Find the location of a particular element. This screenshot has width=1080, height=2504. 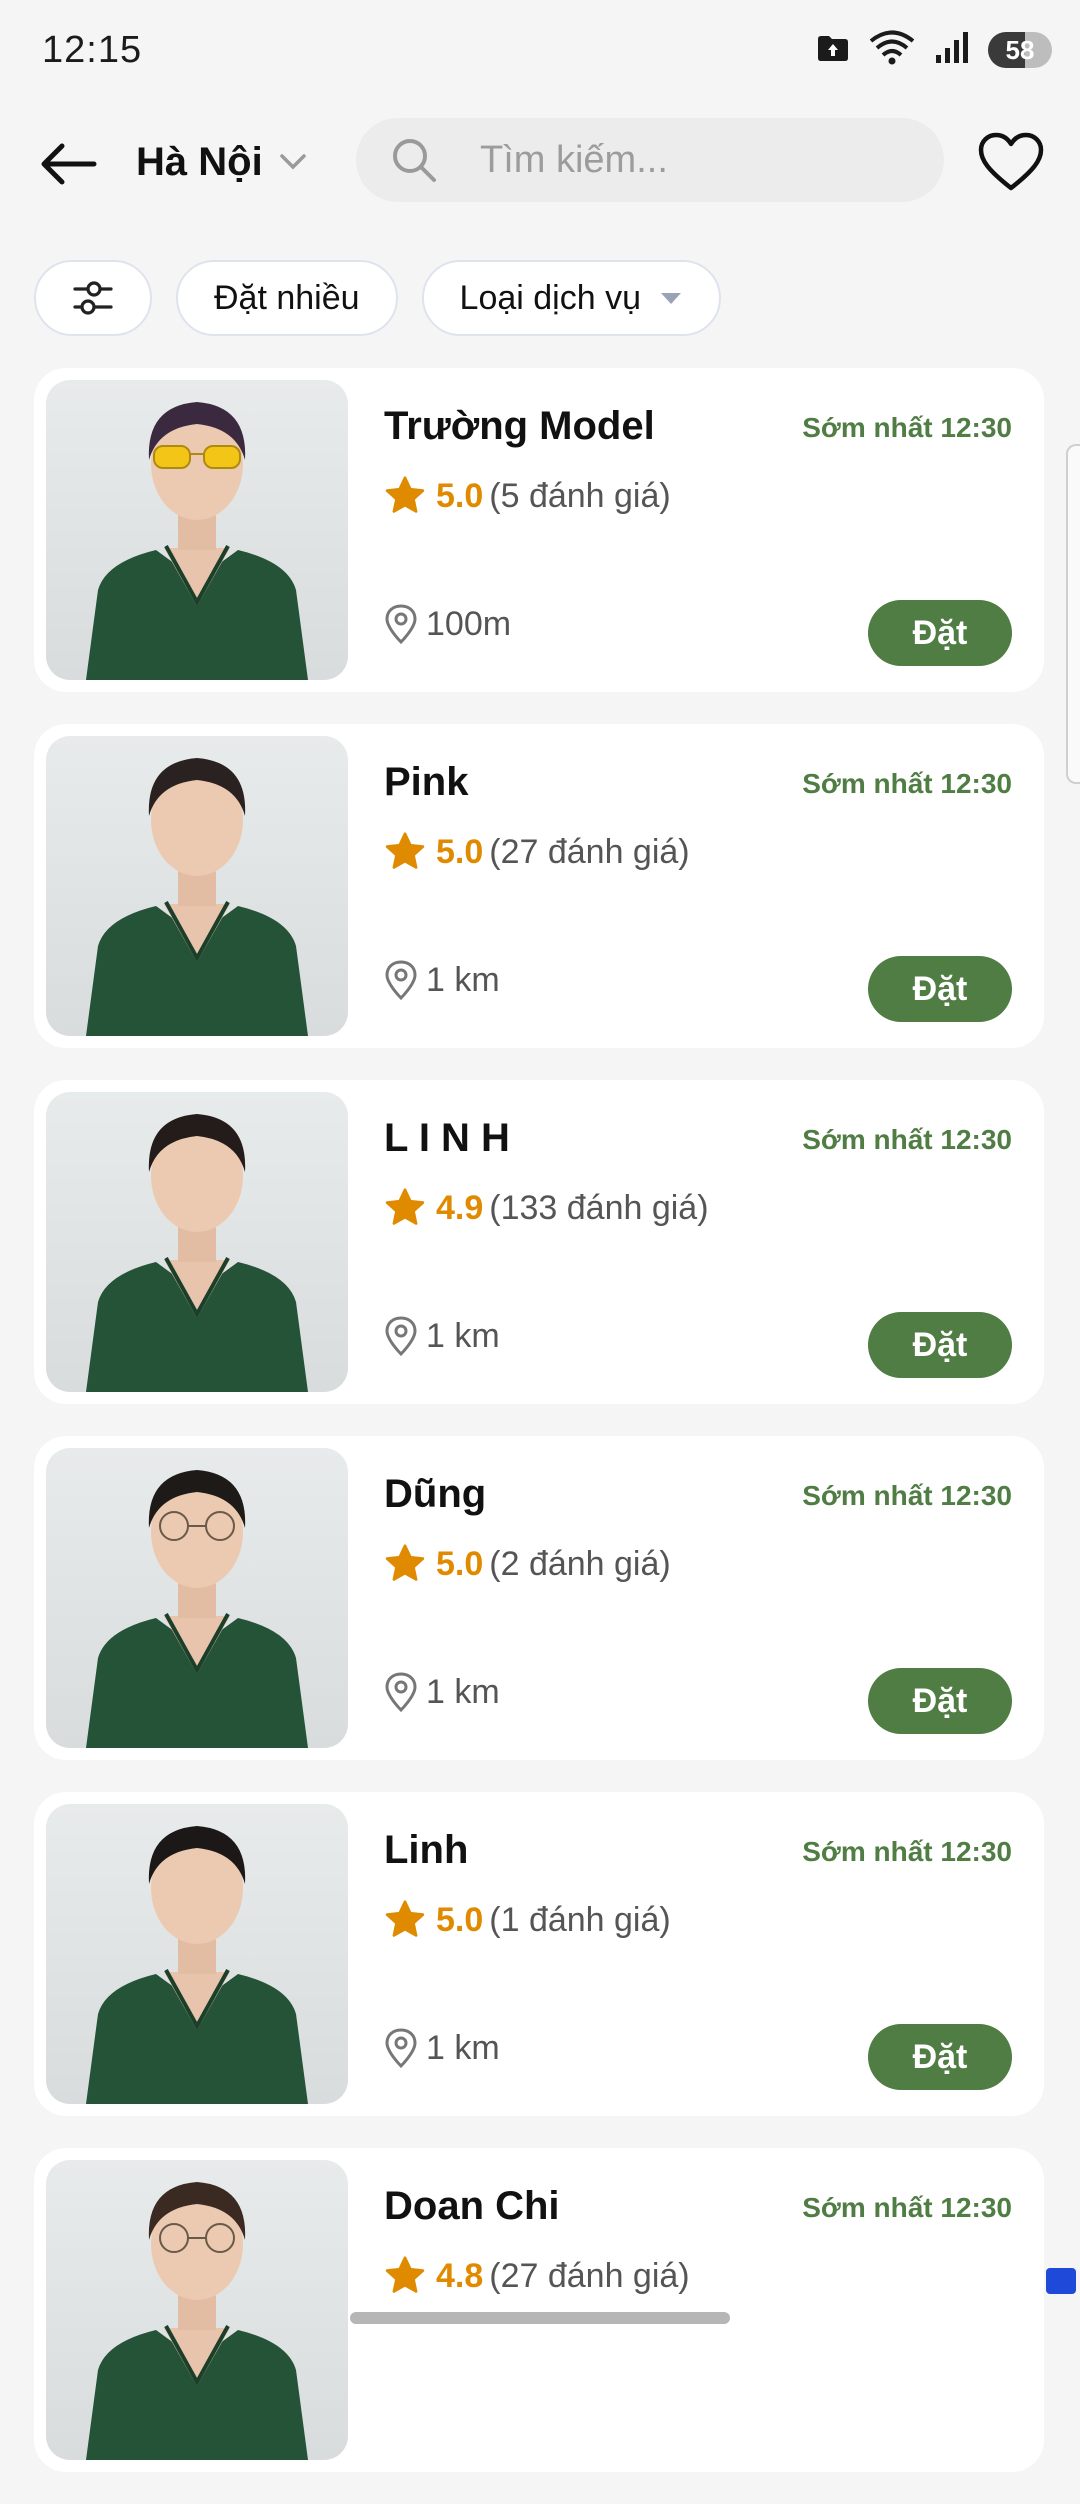

arrow-left-icon is located at coordinates (69, 164).